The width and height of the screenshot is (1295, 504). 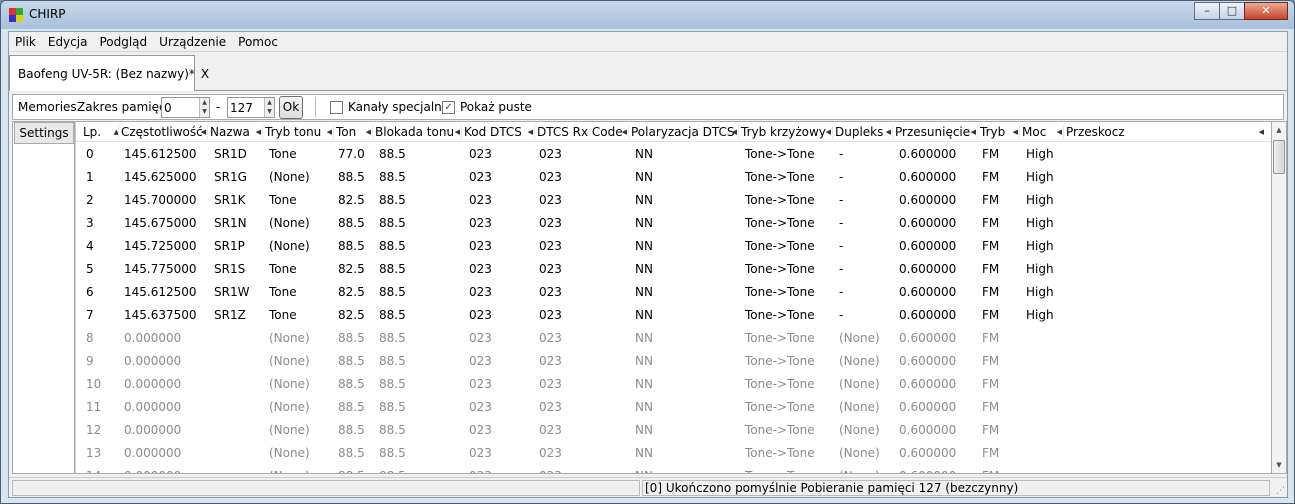 I want to click on column-header-lp: Lp. ▲, so click(x=101, y=132).